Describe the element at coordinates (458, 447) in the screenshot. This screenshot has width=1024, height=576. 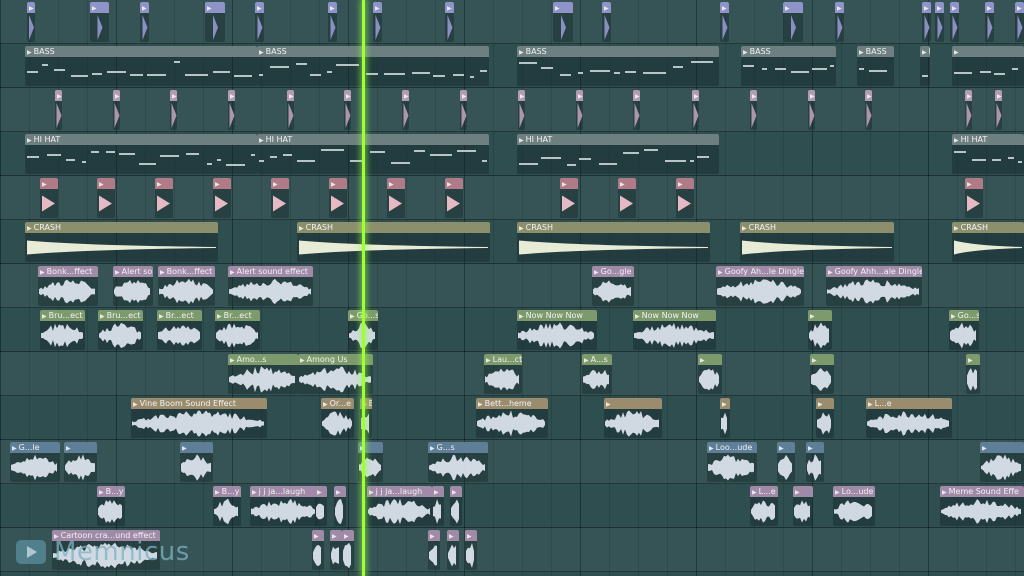
I see `clip-header: ▶ G...s` at that location.